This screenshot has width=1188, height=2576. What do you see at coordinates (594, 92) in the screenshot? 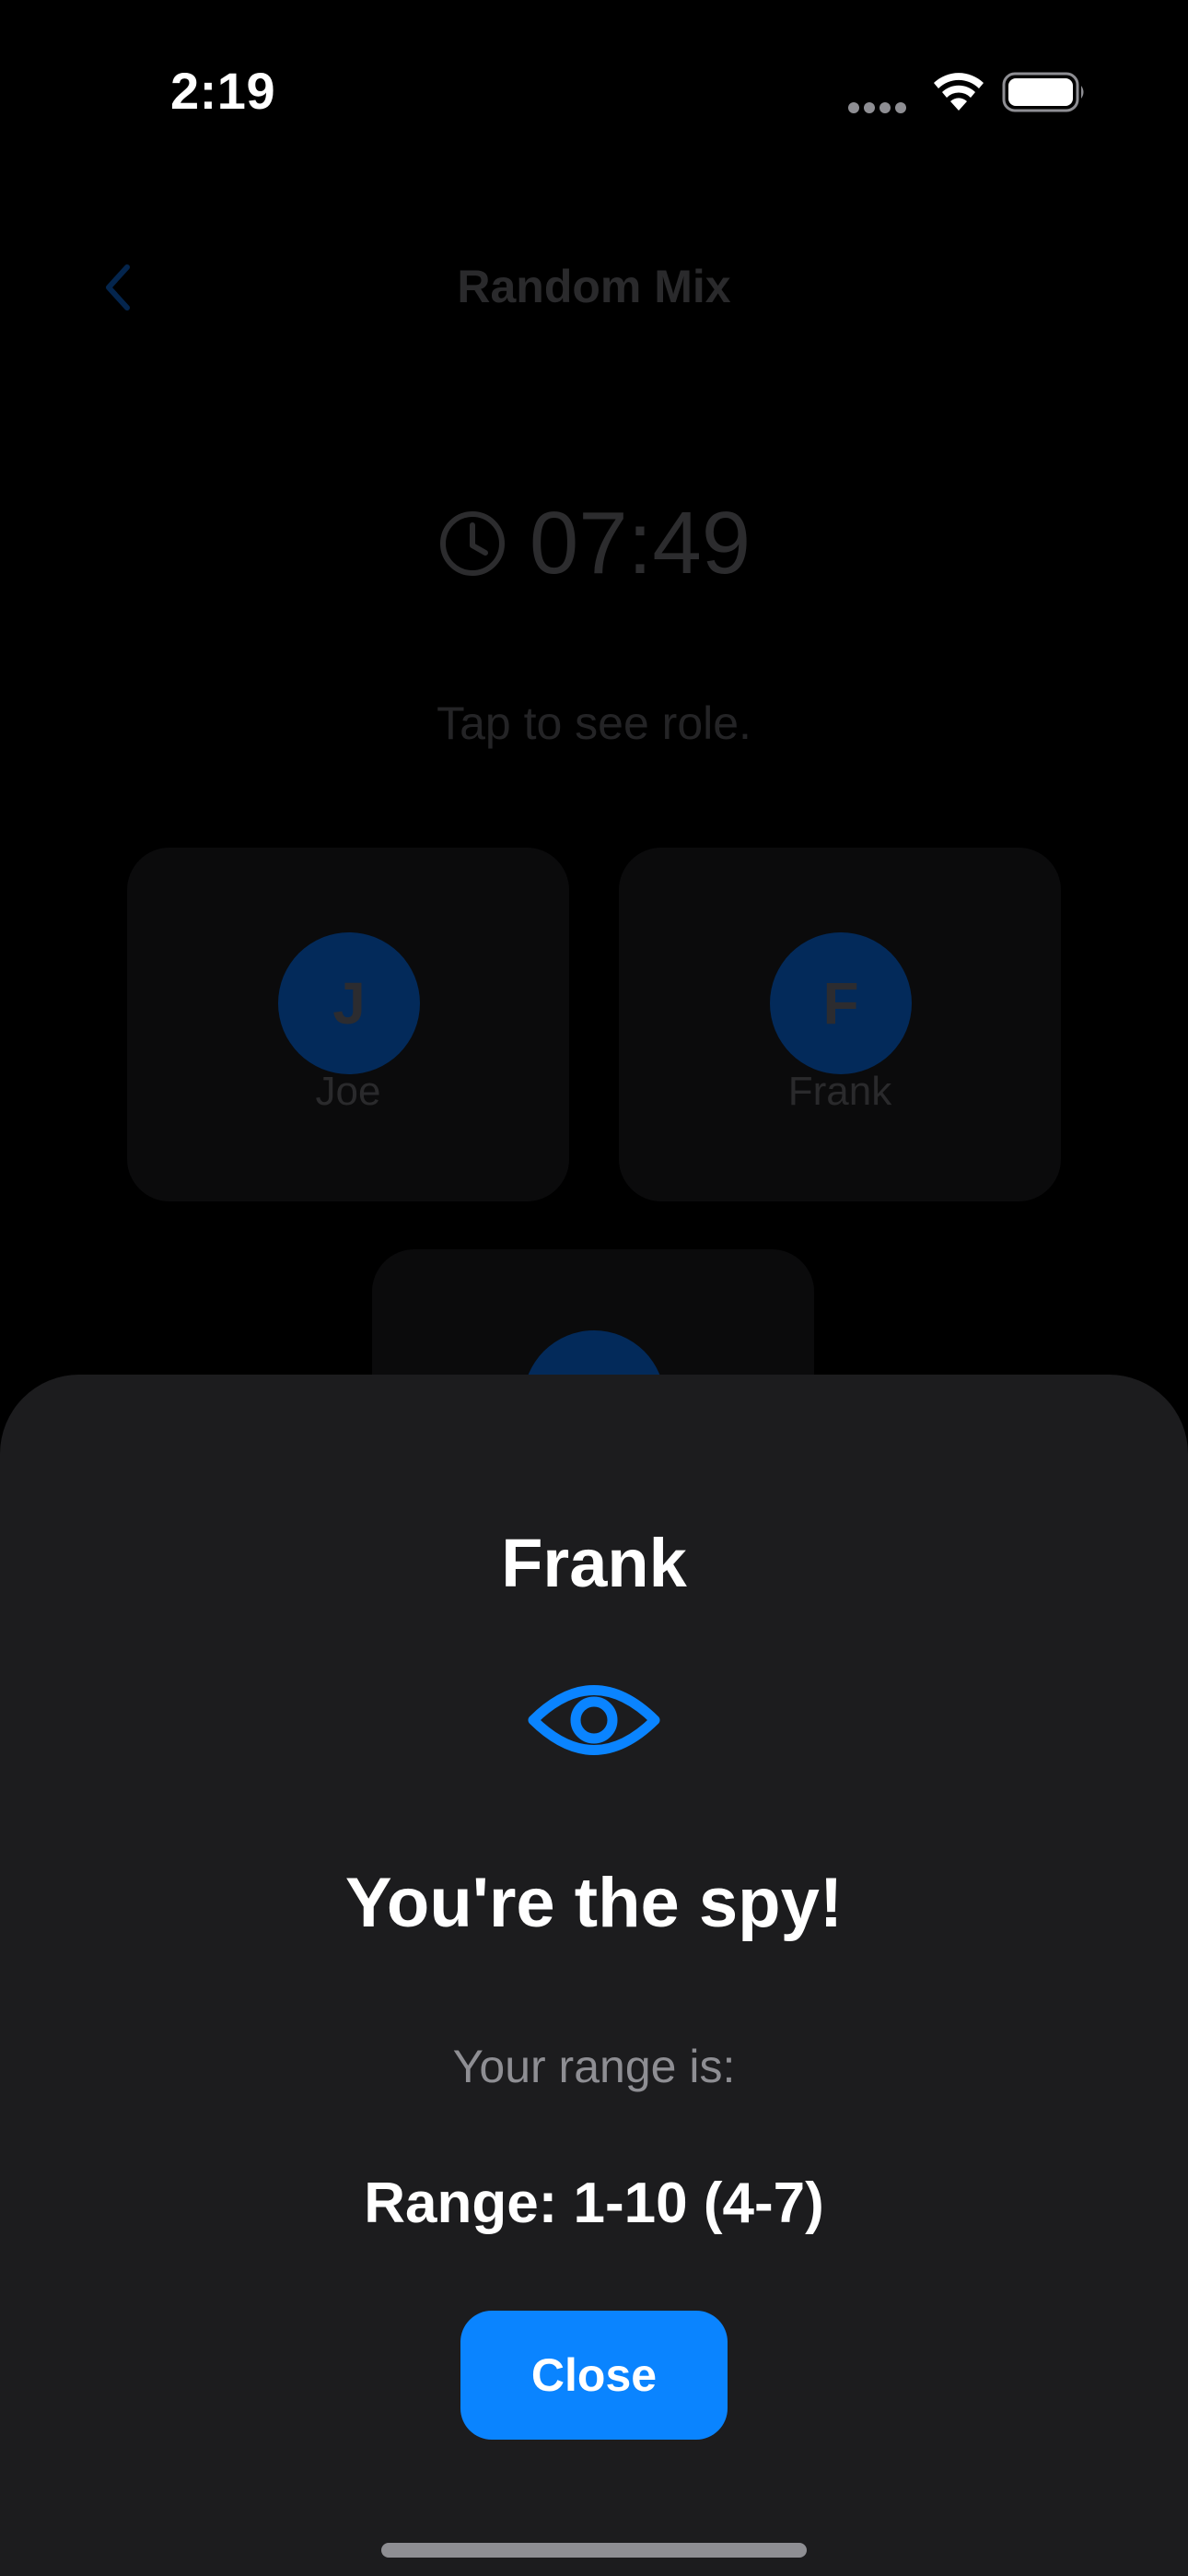
I see `status-bar: 2:19` at bounding box center [594, 92].